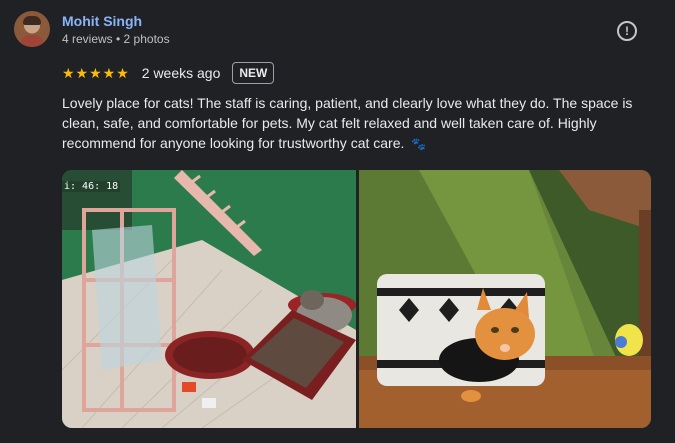 Image resolution: width=675 pixels, height=443 pixels. I want to click on report-icon: !, so click(627, 31).